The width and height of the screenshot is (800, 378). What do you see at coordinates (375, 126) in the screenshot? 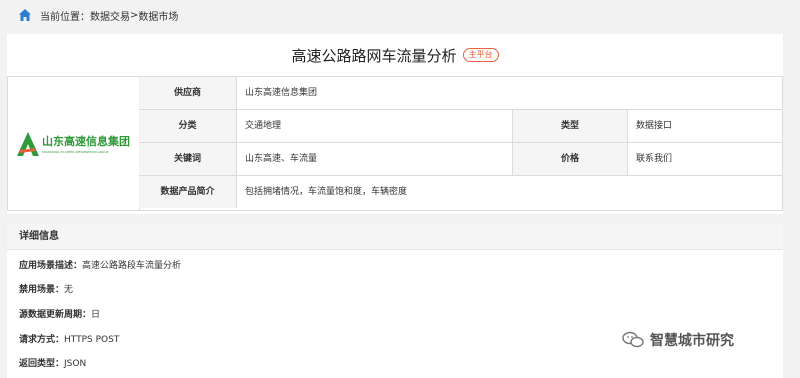
I see `category-value: 交通地理` at bounding box center [375, 126].